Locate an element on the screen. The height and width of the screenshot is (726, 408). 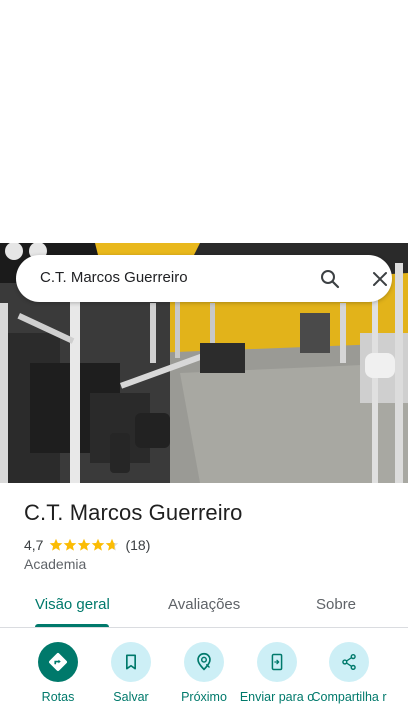
send-to-phone-icon is located at coordinates (277, 662).